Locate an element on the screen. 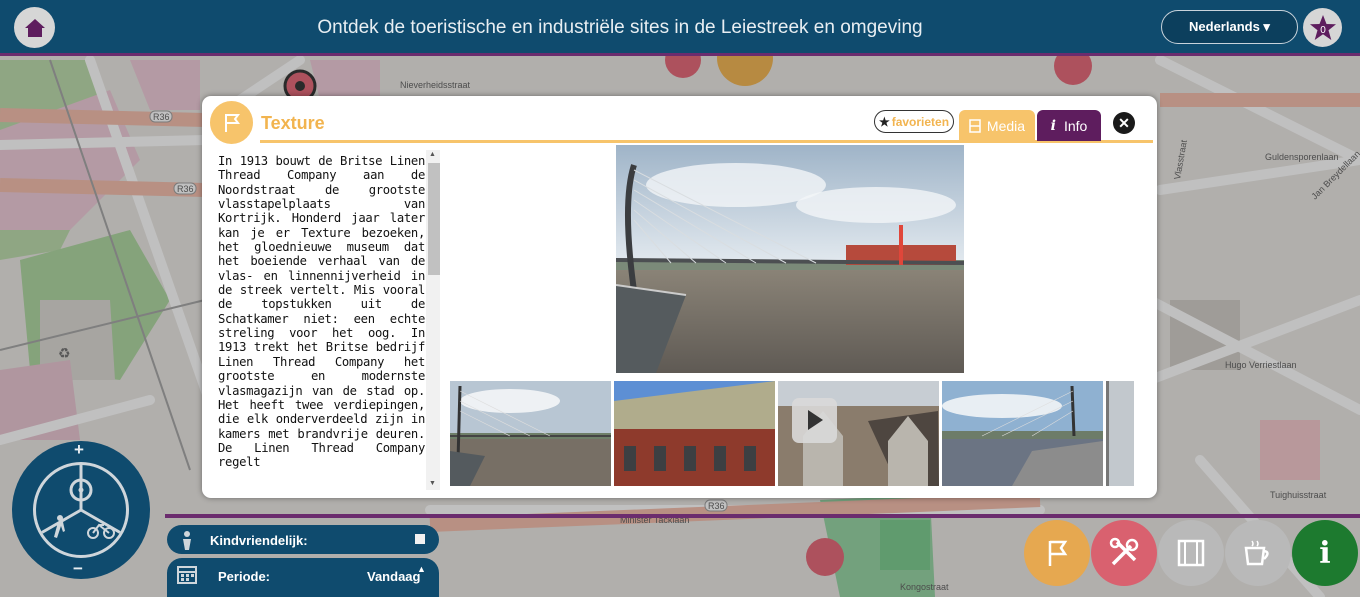 The height and width of the screenshot is (597, 1360). tab-media-label: Media is located at coordinates (1006, 126).